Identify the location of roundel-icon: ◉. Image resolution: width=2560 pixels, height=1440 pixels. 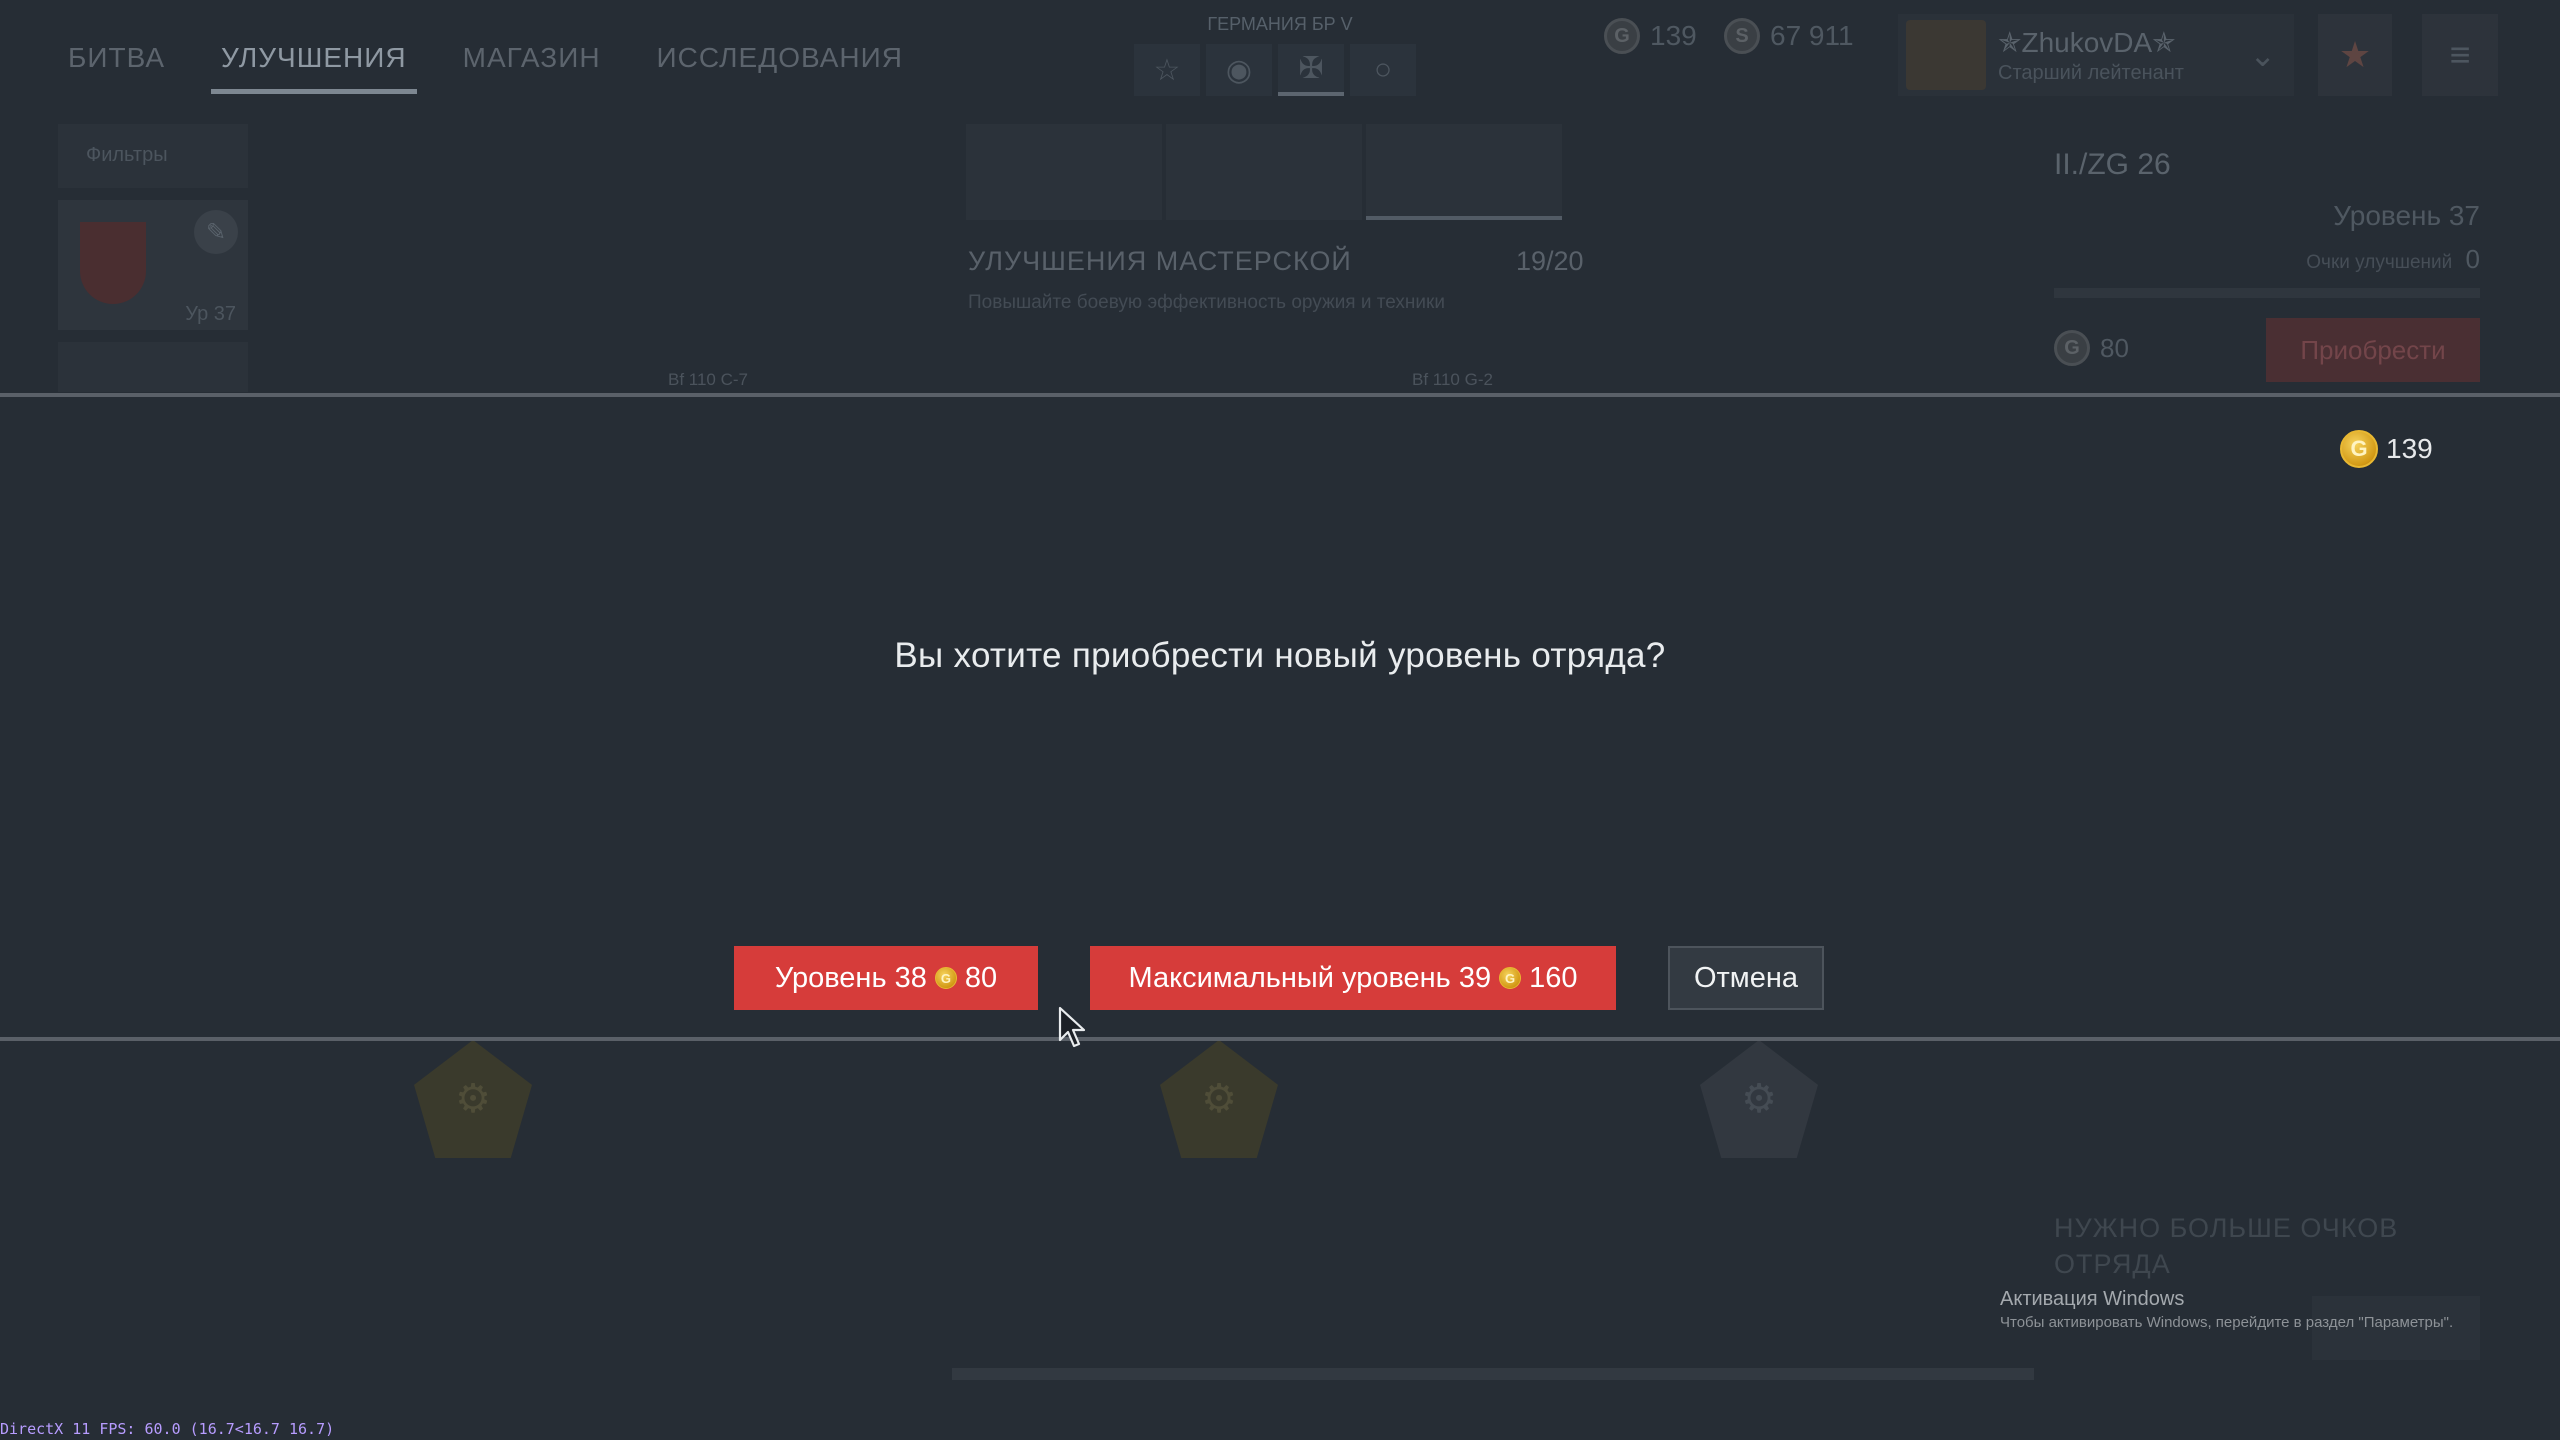
(1239, 70).